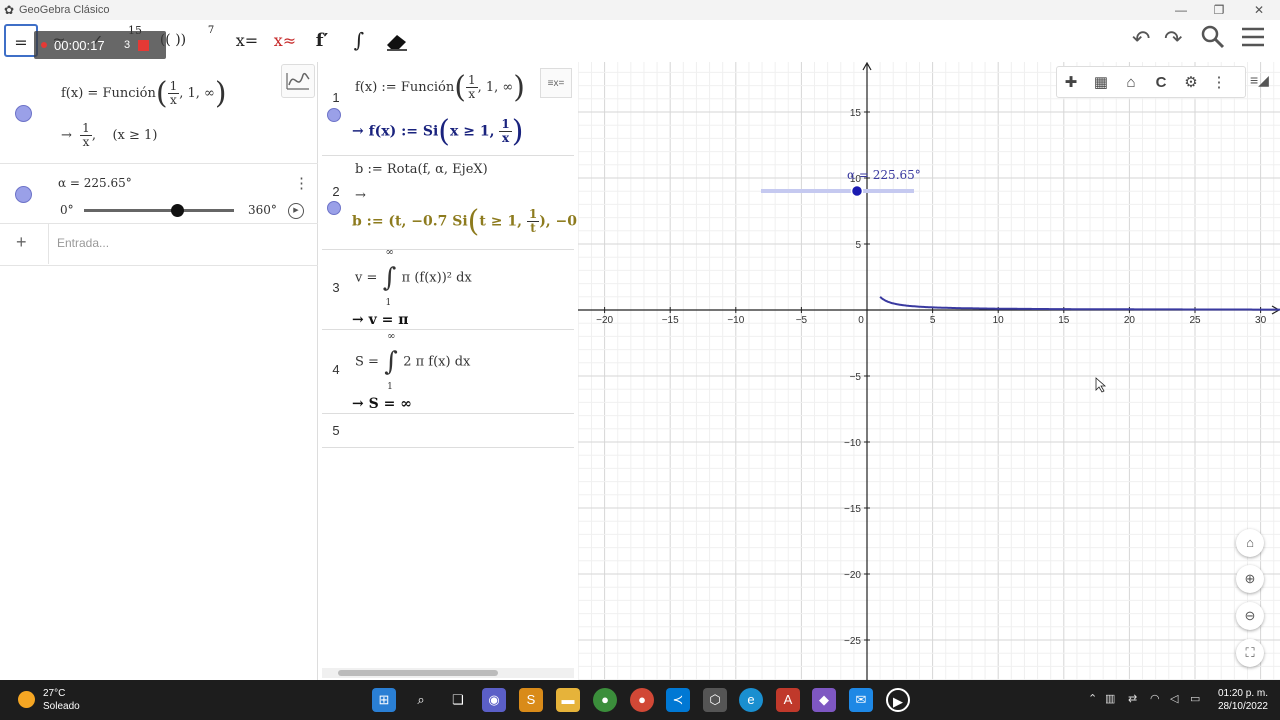 This screenshot has height=720, width=1280. Describe the element at coordinates (144, 93) in the screenshot. I see `f-input: f(x) = Función(1 x, 1, ∞)` at that location.